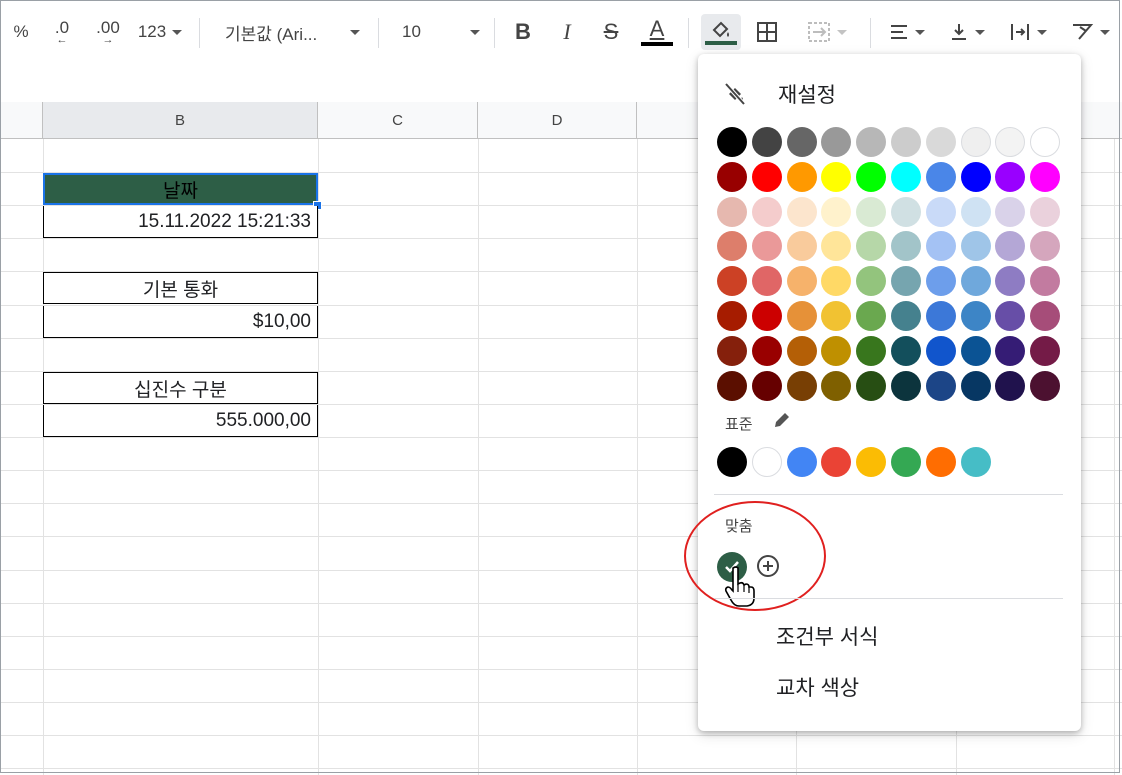 Image resolution: width=1122 pixels, height=775 pixels. Describe the element at coordinates (180, 222) in the screenshot. I see `cell-date-value: 15.11.2022 15:21:33` at that location.